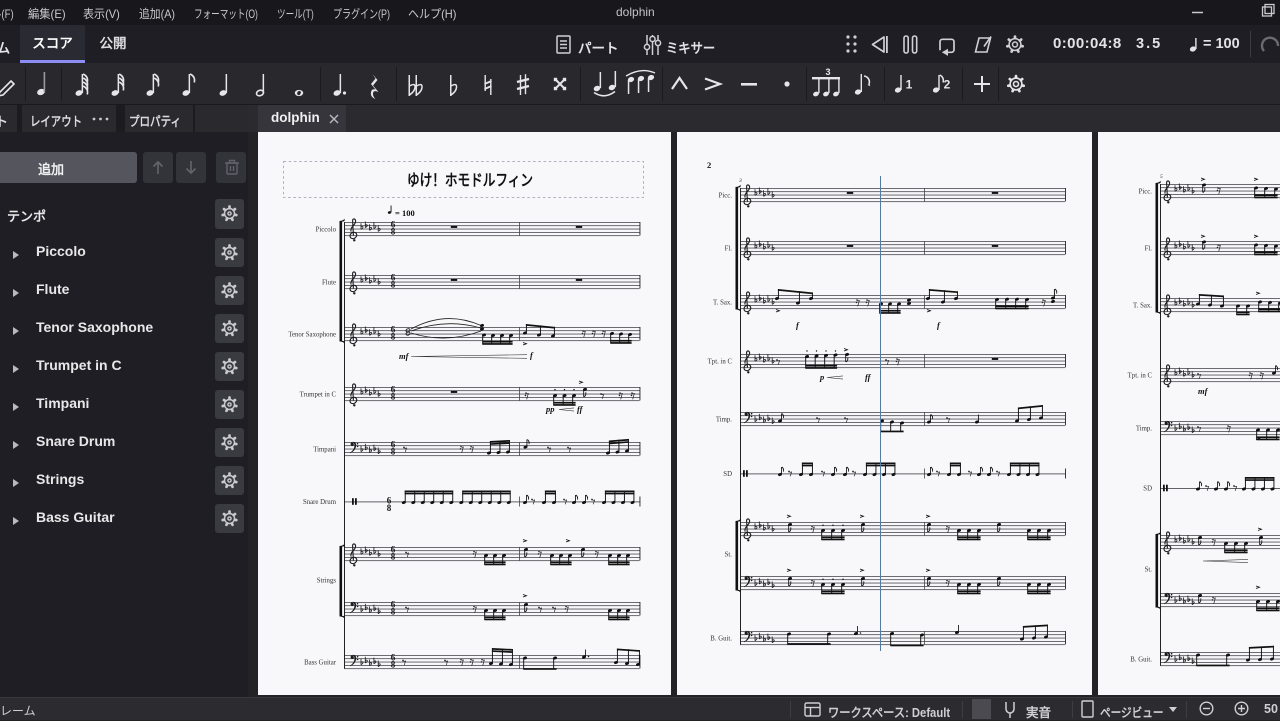  What do you see at coordinates (550, 409) in the screenshot?
I see `svg-text: pp` at bounding box center [550, 409].